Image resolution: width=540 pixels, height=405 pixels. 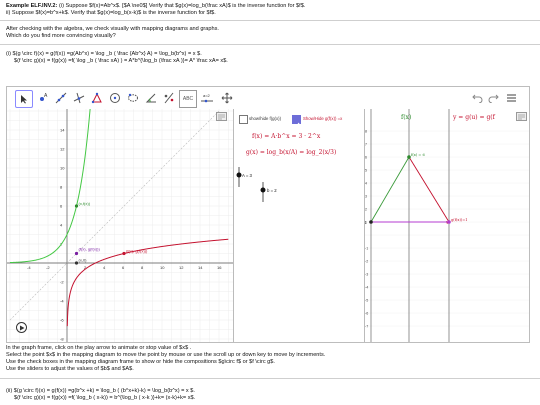 I want to click on point-x0-label: (x,0), so click(x=83, y=260).